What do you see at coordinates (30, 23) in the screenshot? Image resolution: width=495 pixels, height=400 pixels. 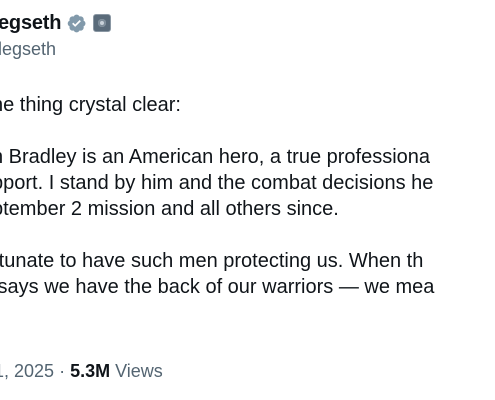 I see `author-display-name: egseth` at bounding box center [30, 23].